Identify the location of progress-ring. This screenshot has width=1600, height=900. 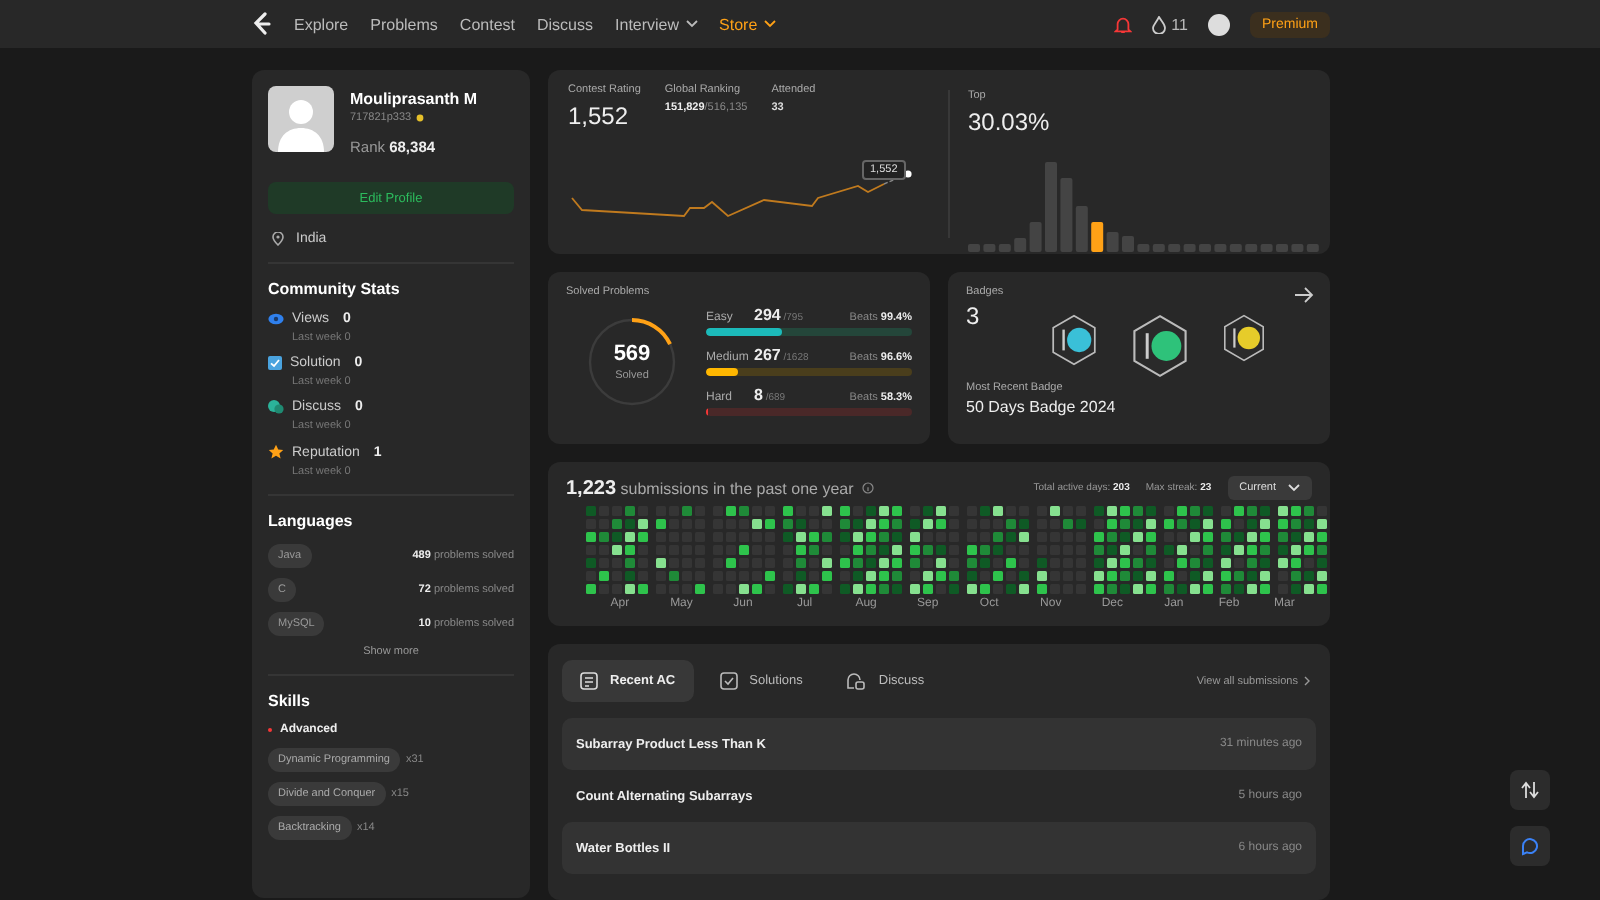
(632, 361).